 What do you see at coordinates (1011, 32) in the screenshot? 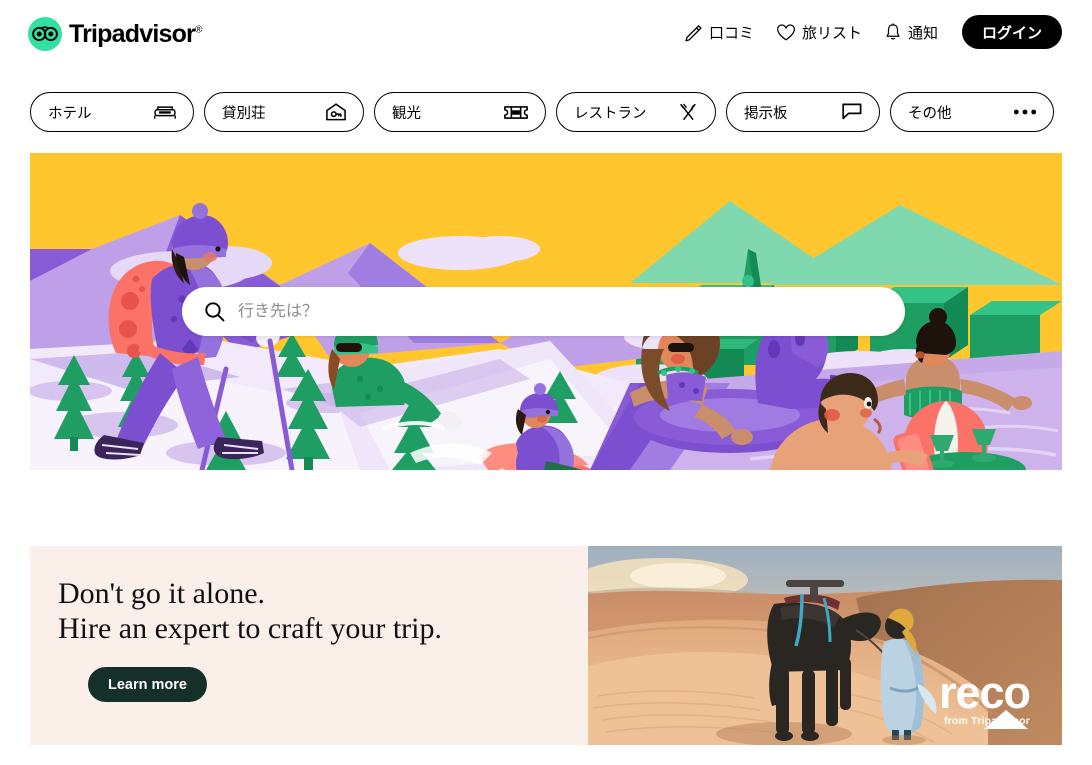
I see `login-button: ログイン` at bounding box center [1011, 32].